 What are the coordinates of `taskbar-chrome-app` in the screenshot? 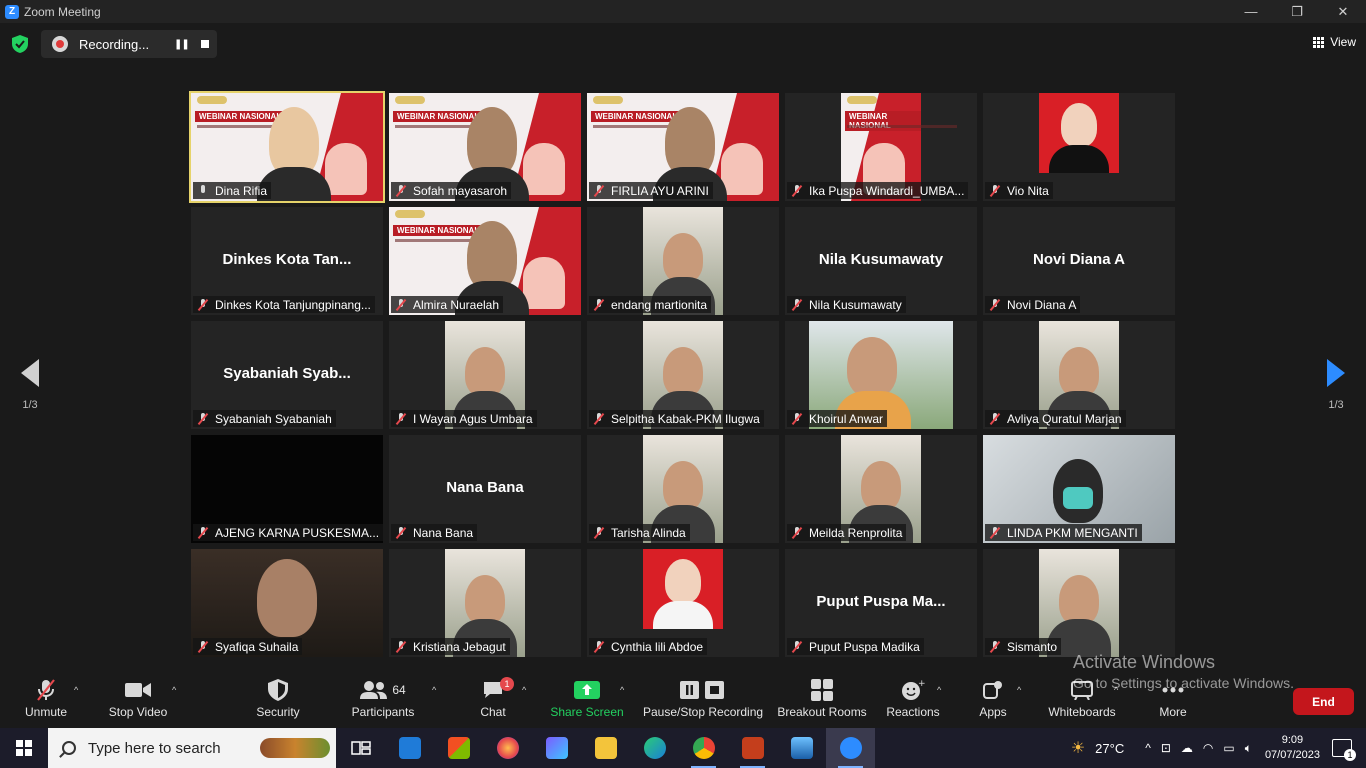 It's located at (703, 748).